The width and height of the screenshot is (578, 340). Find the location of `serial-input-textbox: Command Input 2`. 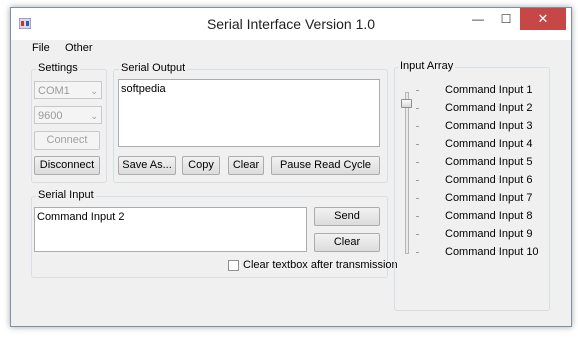

serial-input-textbox: Command Input 2 is located at coordinates (170, 229).